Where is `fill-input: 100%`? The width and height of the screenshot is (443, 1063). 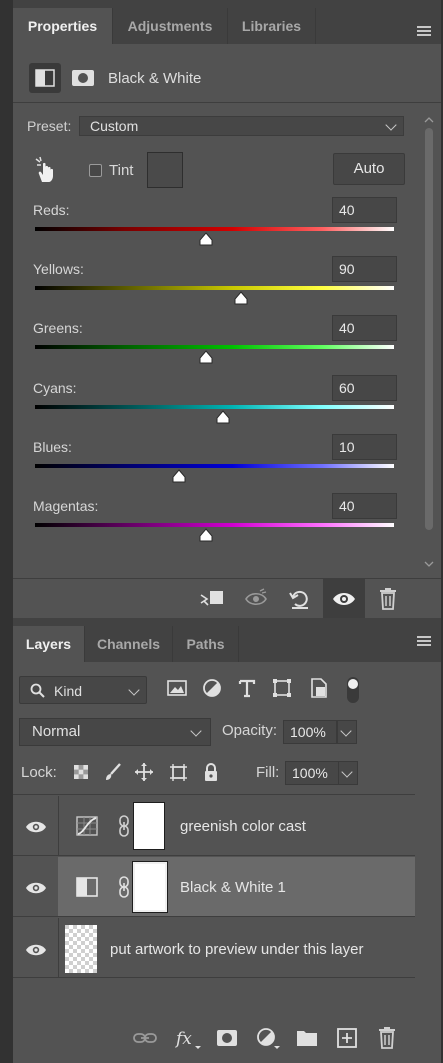
fill-input: 100% is located at coordinates (312, 773).